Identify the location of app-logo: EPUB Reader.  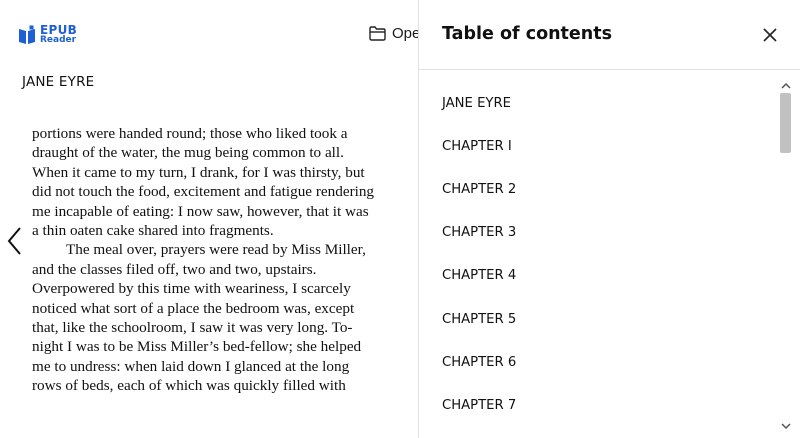
(48, 34).